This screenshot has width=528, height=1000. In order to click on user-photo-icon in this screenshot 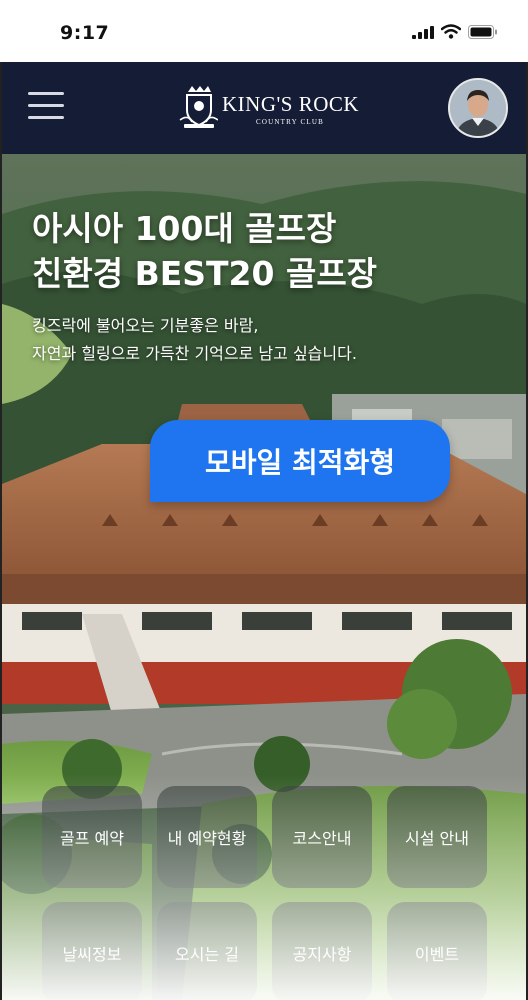, I will do `click(478, 108)`.